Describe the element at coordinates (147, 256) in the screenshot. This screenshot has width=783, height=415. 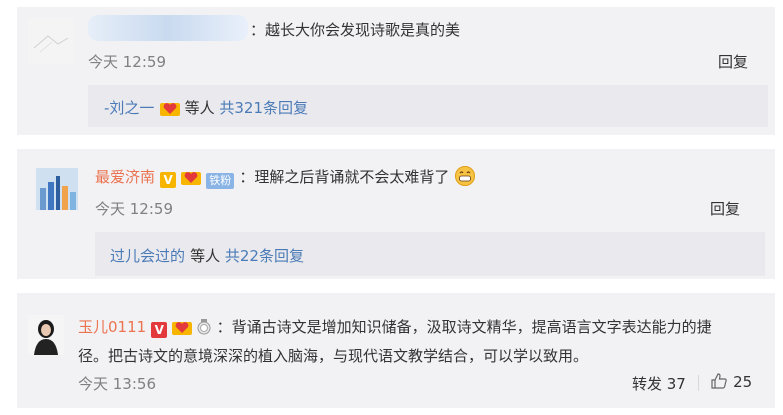
I see `comment-2-replier-name: 过儿会过的` at that location.